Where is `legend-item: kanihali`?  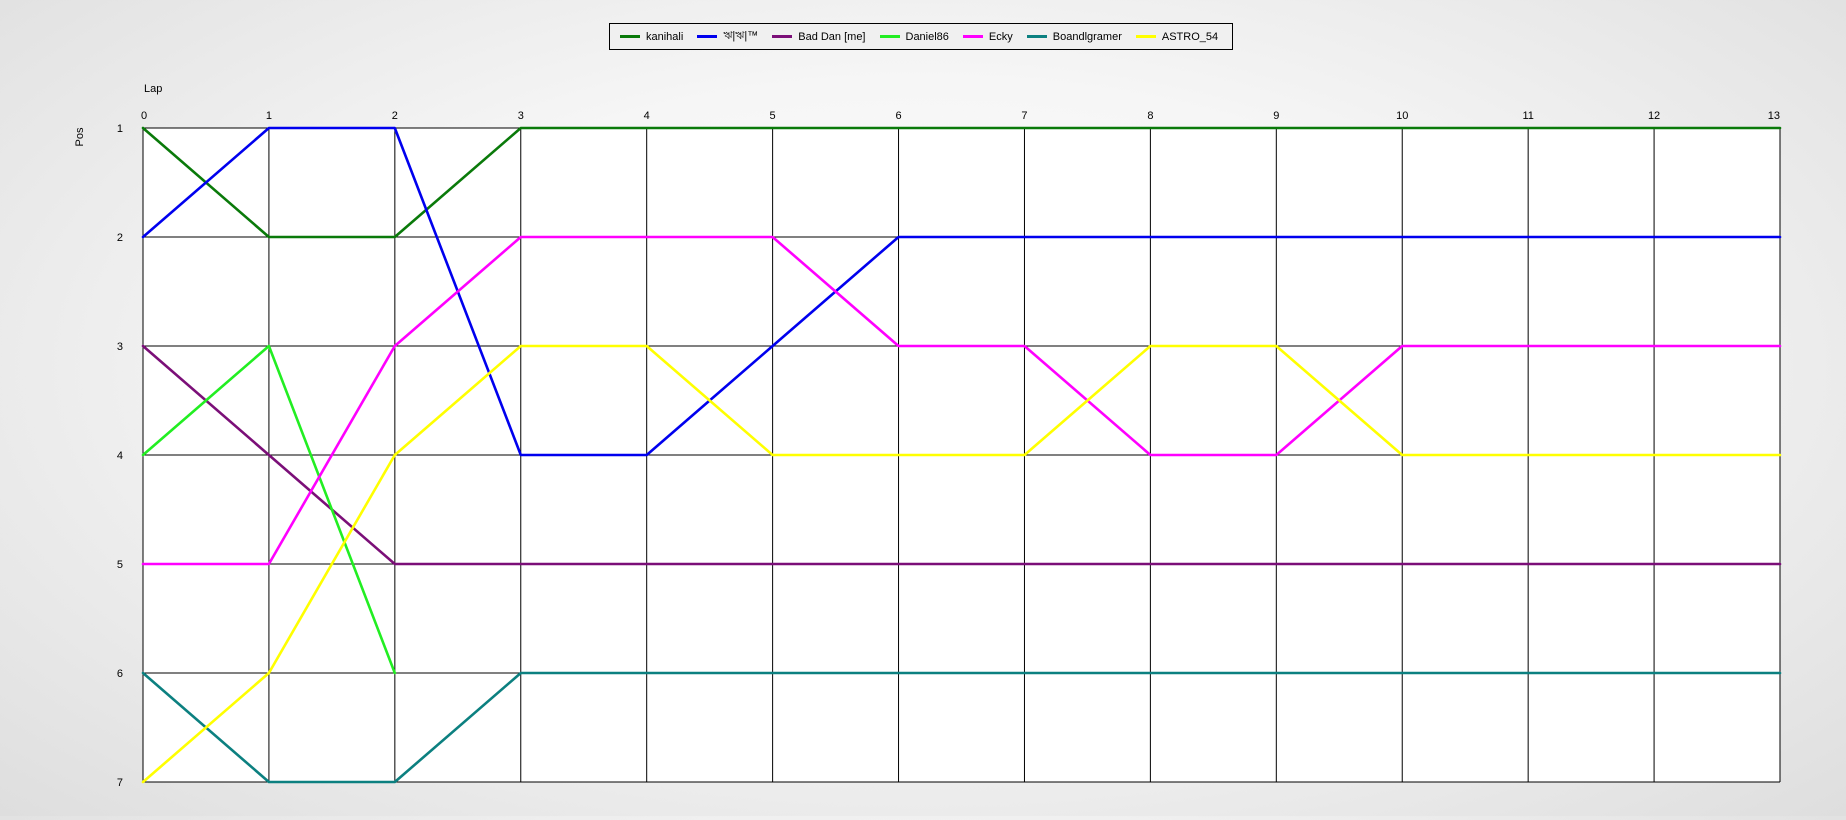 legend-item: kanihali is located at coordinates (651, 37).